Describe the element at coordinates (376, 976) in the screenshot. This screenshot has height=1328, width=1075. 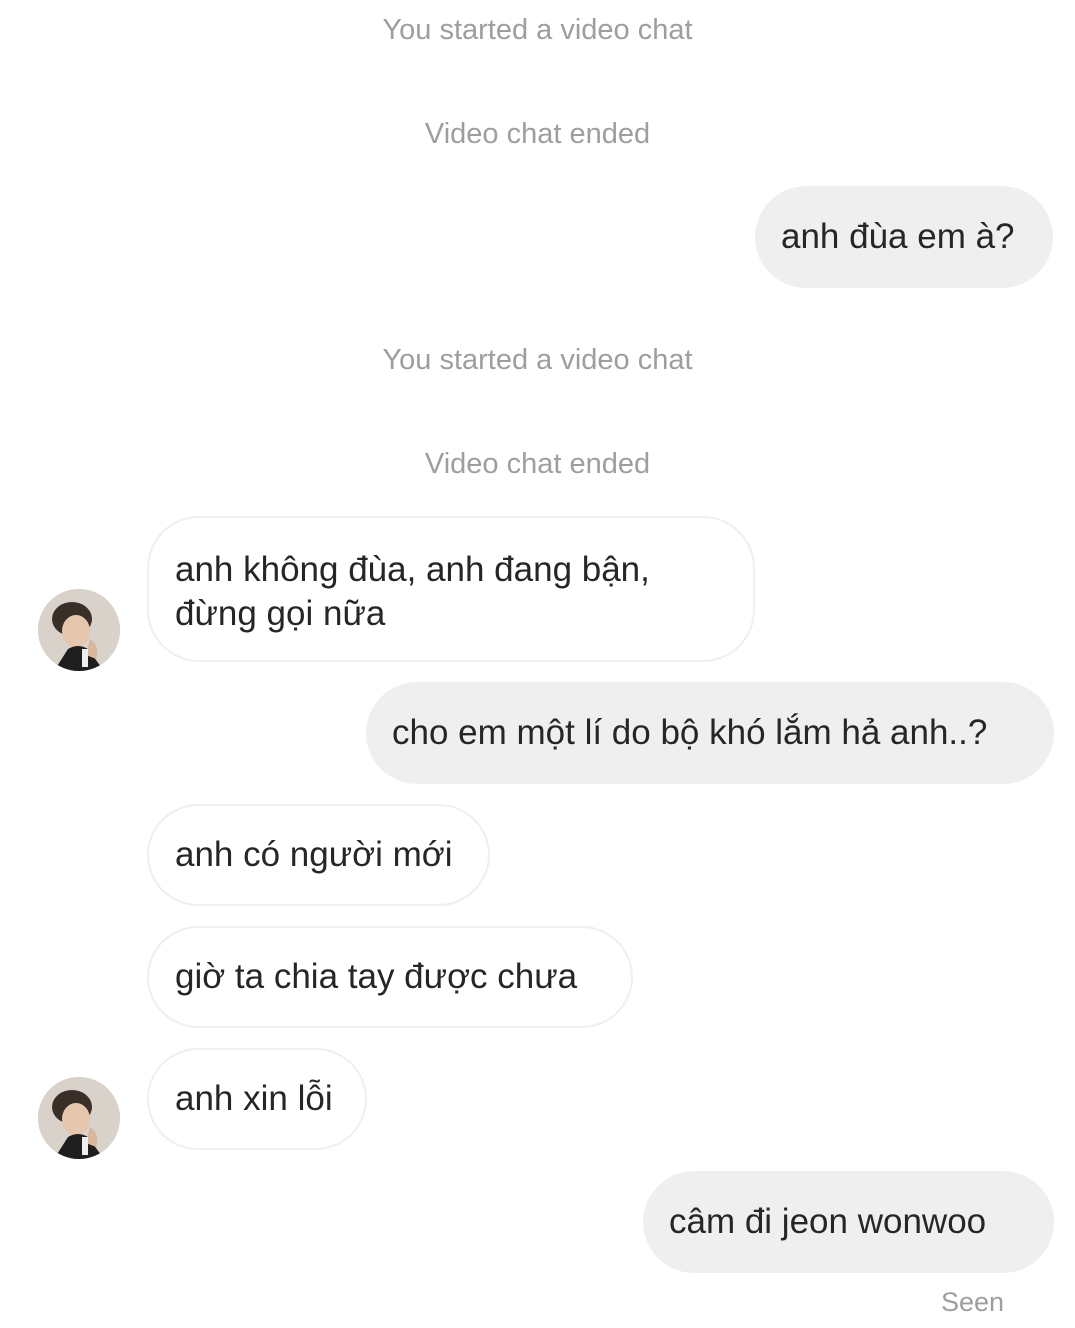
I see `message-text: giờ ta chia tay được chưa` at that location.